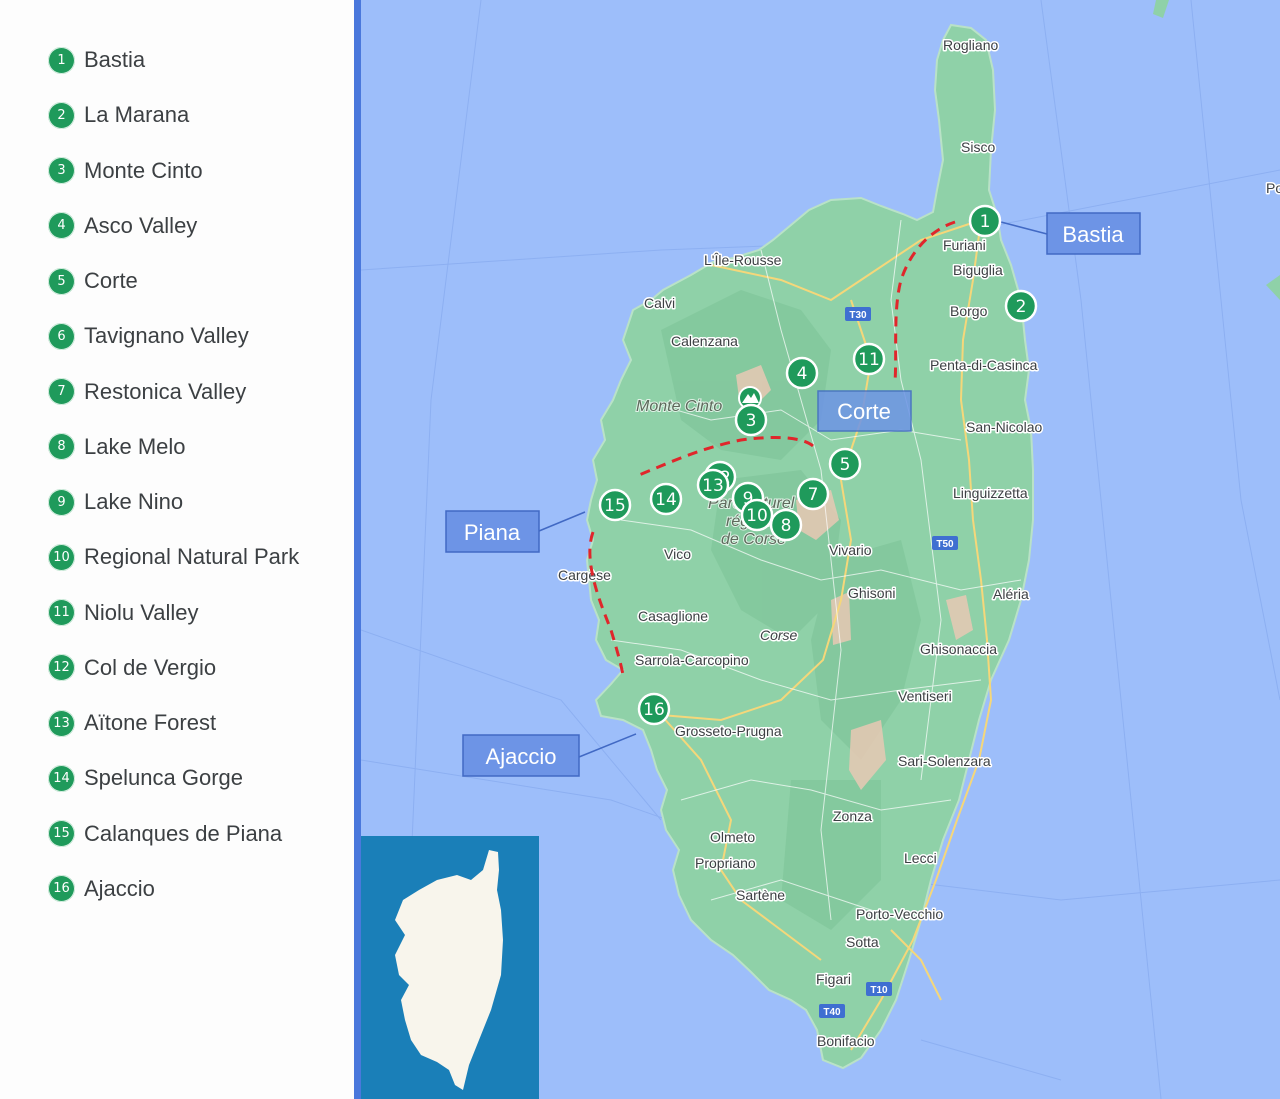 Image resolution: width=1280 pixels, height=1099 pixels. I want to click on town-label: Vico, so click(677, 554).